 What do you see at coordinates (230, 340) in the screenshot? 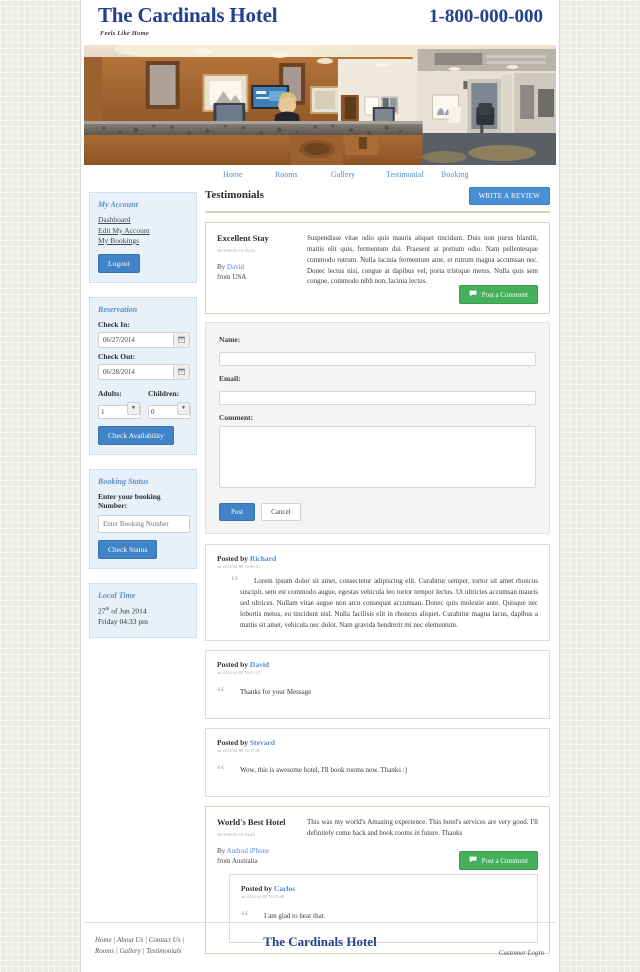
I see `comment-name-label: Name:` at bounding box center [230, 340].